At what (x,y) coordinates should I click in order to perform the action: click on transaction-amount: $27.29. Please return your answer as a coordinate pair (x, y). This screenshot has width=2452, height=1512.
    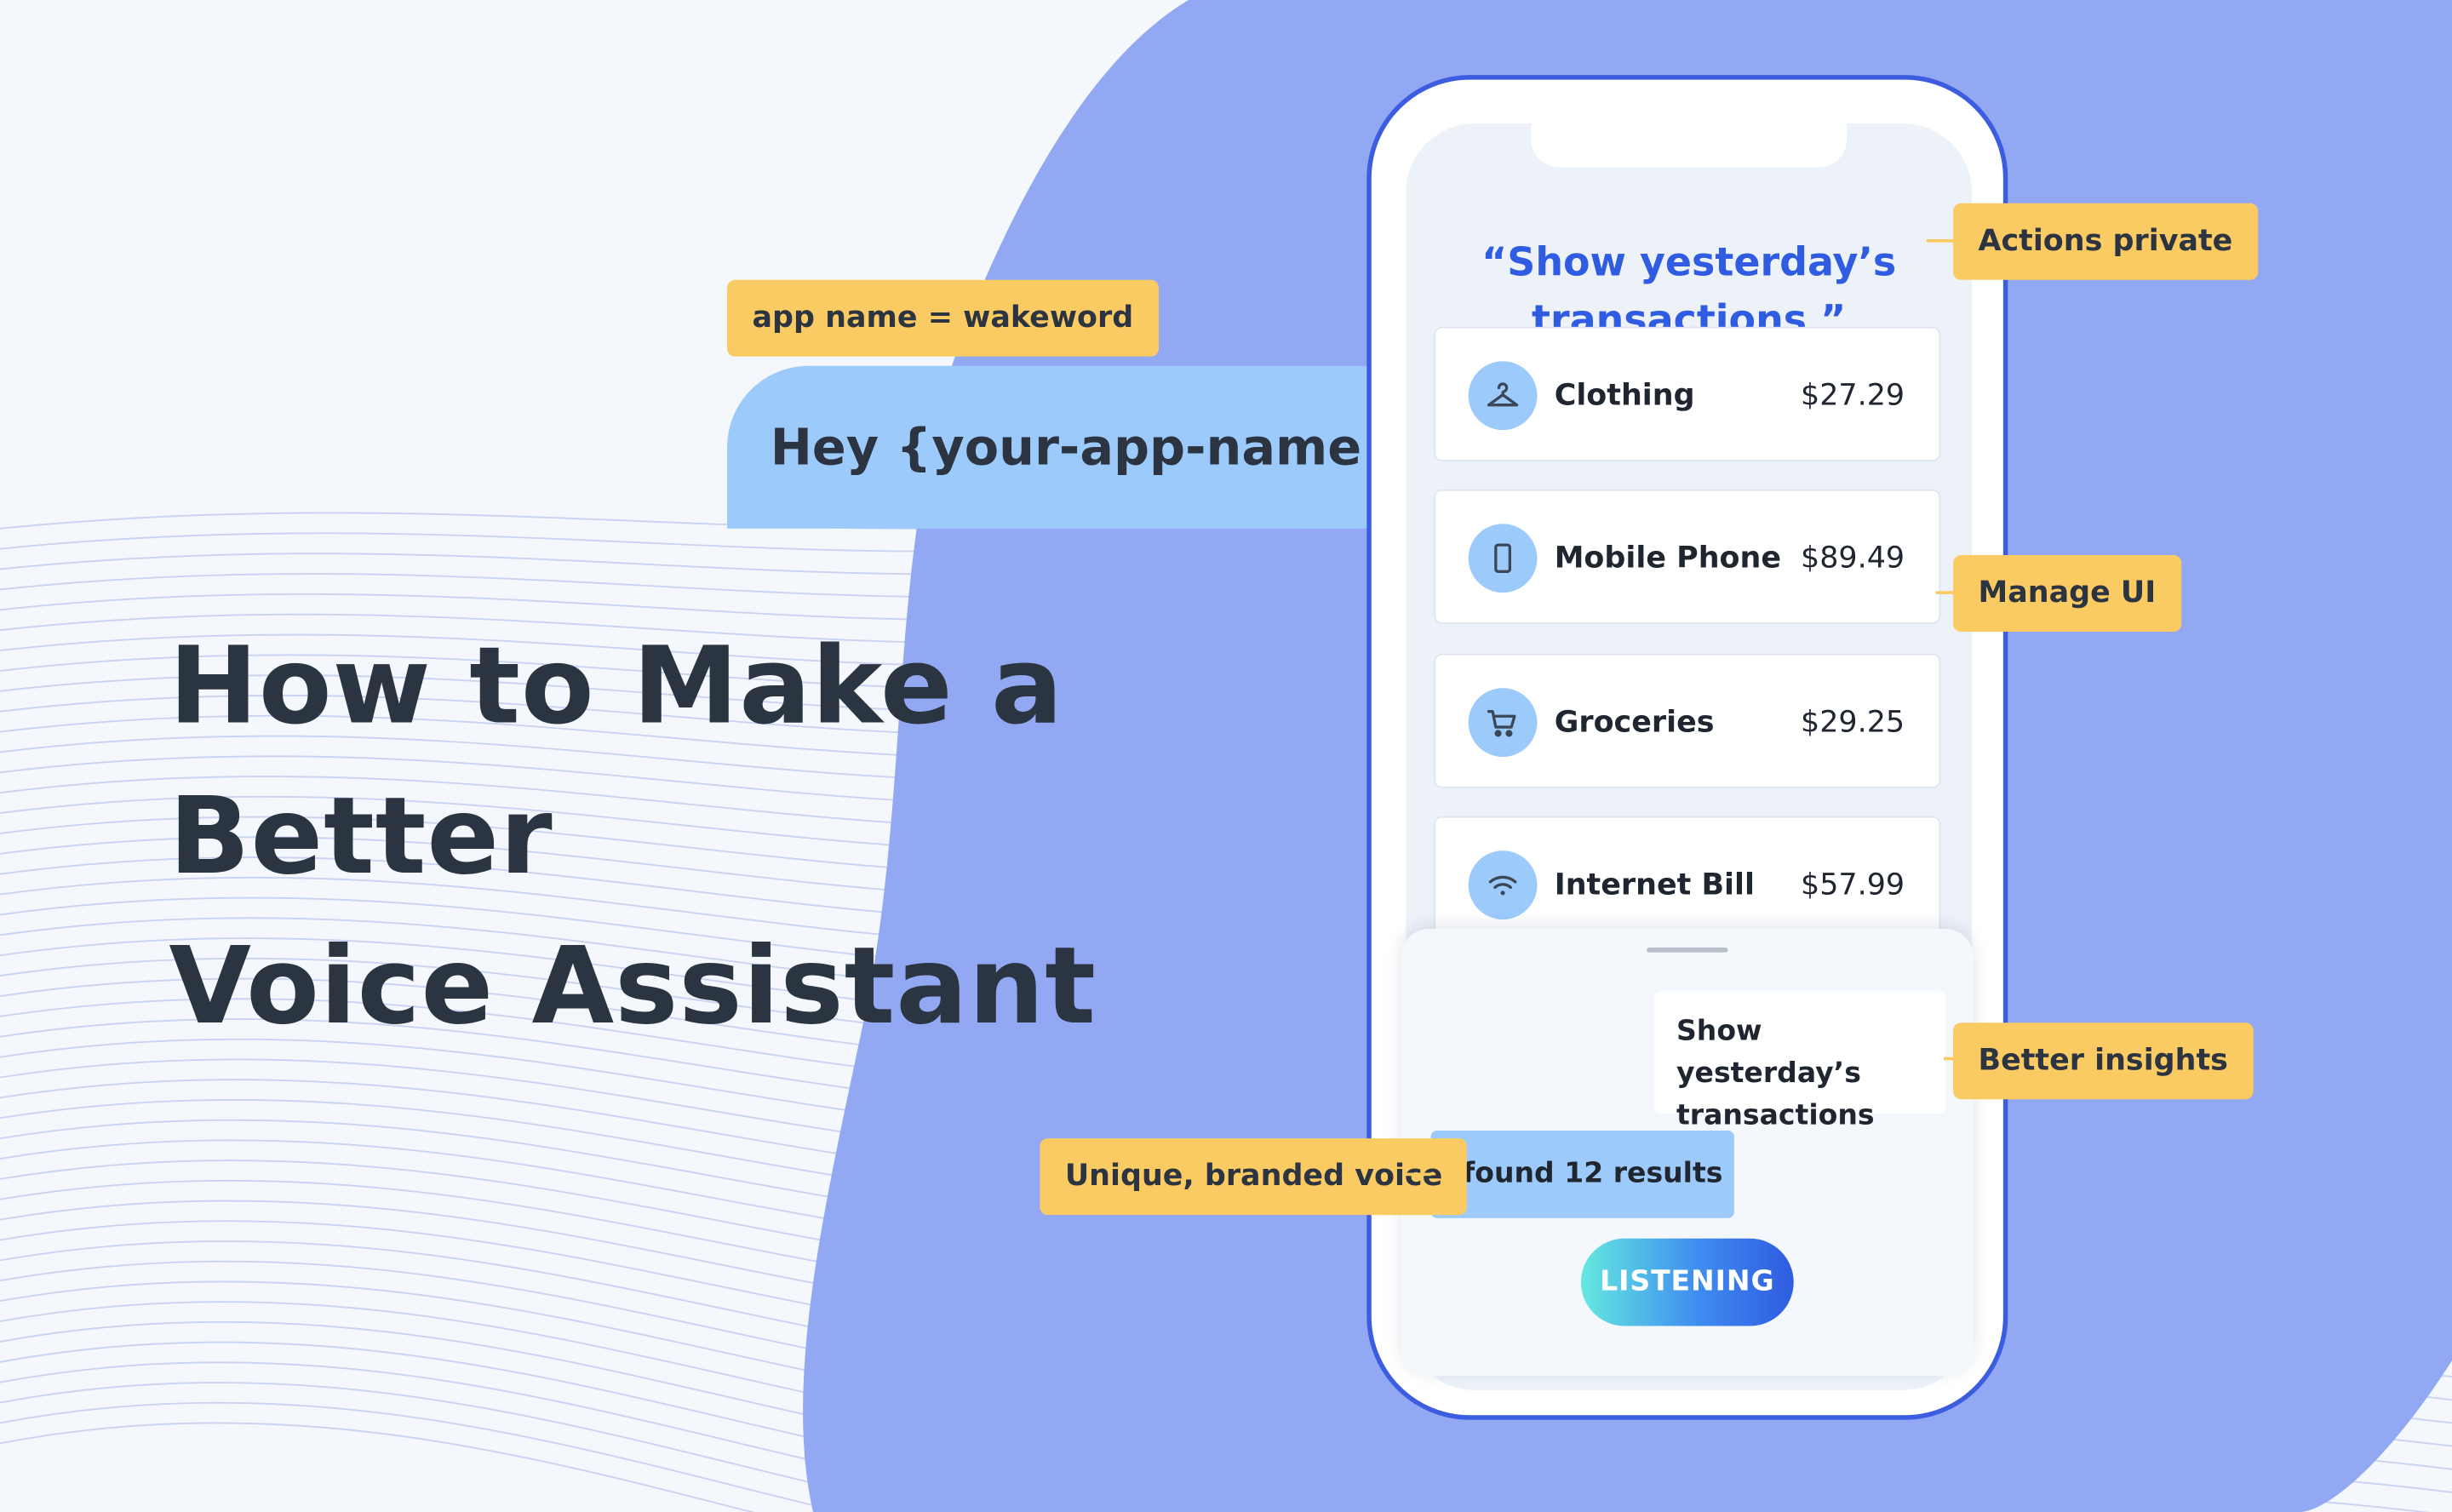
    Looking at the image, I should click on (1853, 395).